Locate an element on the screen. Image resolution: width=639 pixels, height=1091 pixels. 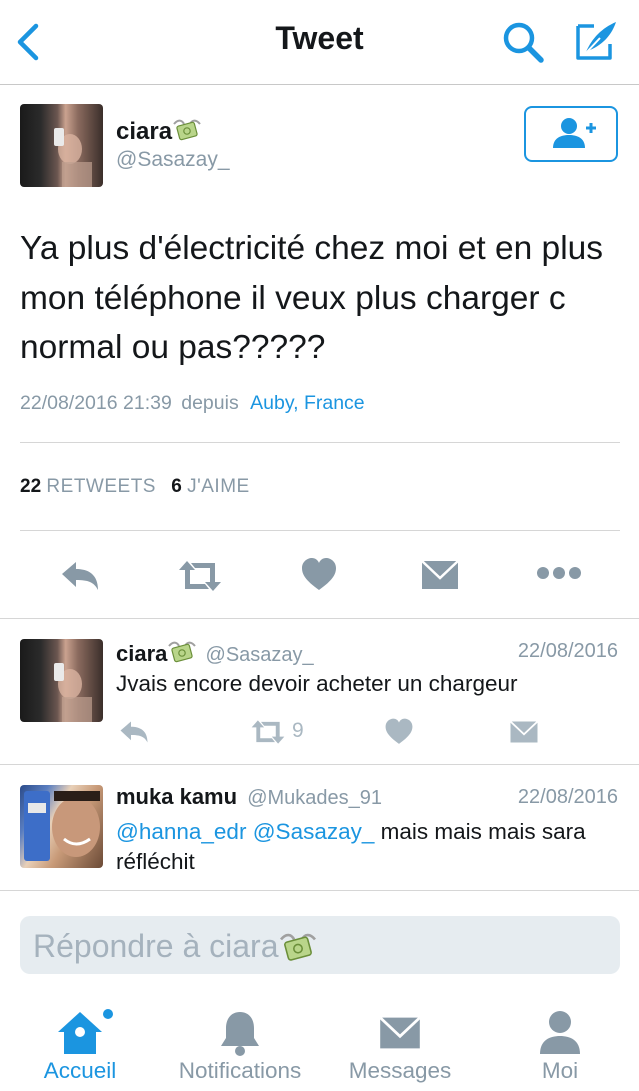
tweet-meta: 22/08/2016 21:39 depuis Auby, France is located at coordinates (192, 403).